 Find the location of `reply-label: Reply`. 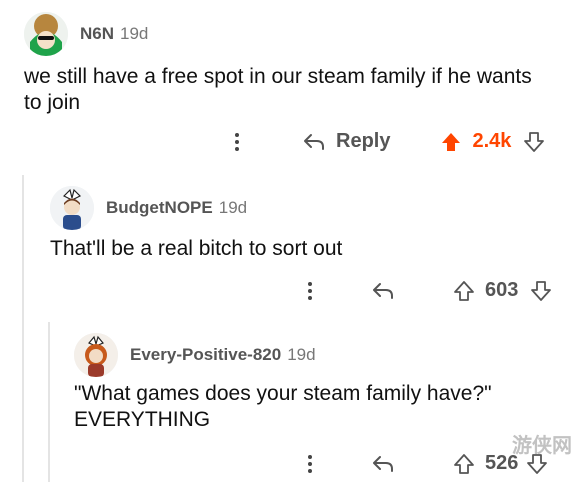

reply-label: Reply is located at coordinates (363, 141).